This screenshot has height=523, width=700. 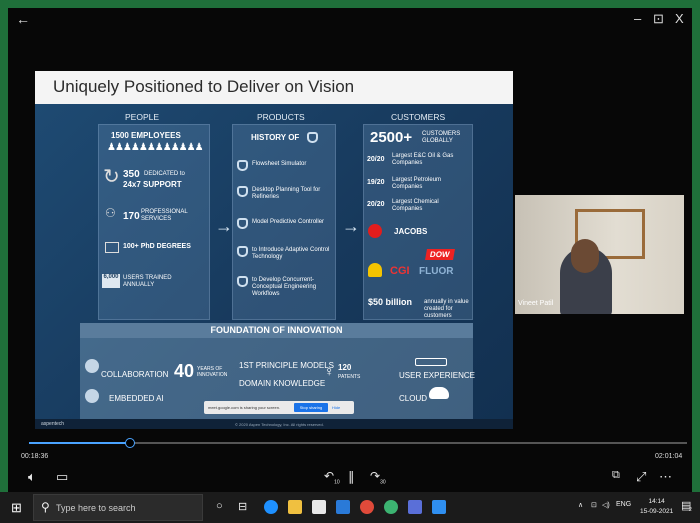 What do you see at coordinates (110, 213) in the screenshot?
I see `services-people-icon: ⚇` at bounding box center [110, 213].